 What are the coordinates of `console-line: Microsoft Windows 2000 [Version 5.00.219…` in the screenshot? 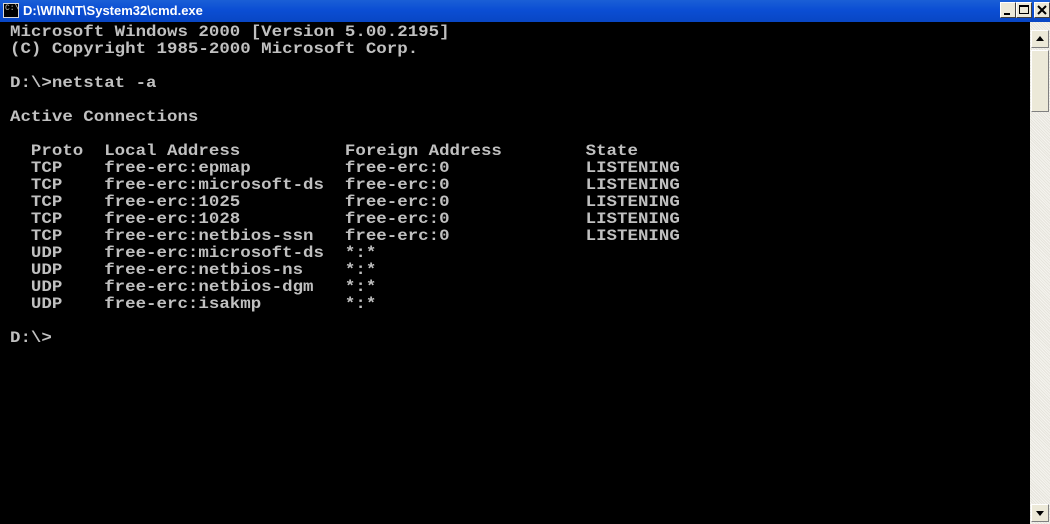 It's located at (230, 32).